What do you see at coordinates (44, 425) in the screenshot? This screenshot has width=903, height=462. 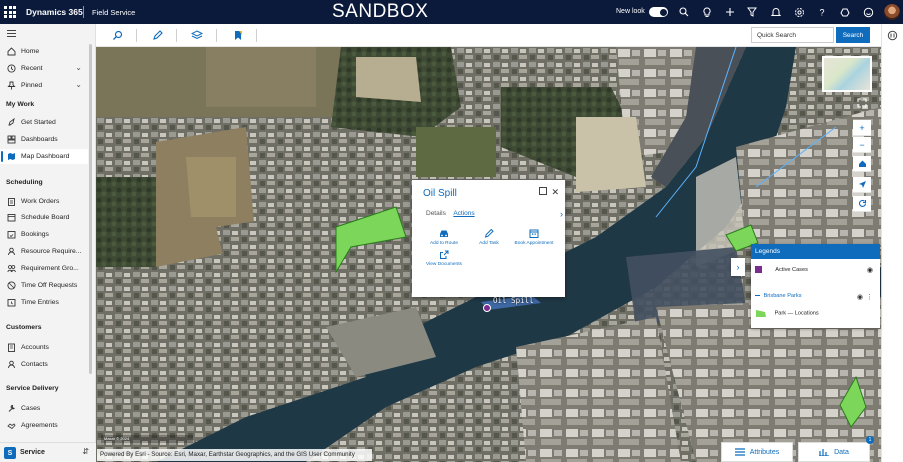 I see `nav-agreements: Agreements` at bounding box center [44, 425].